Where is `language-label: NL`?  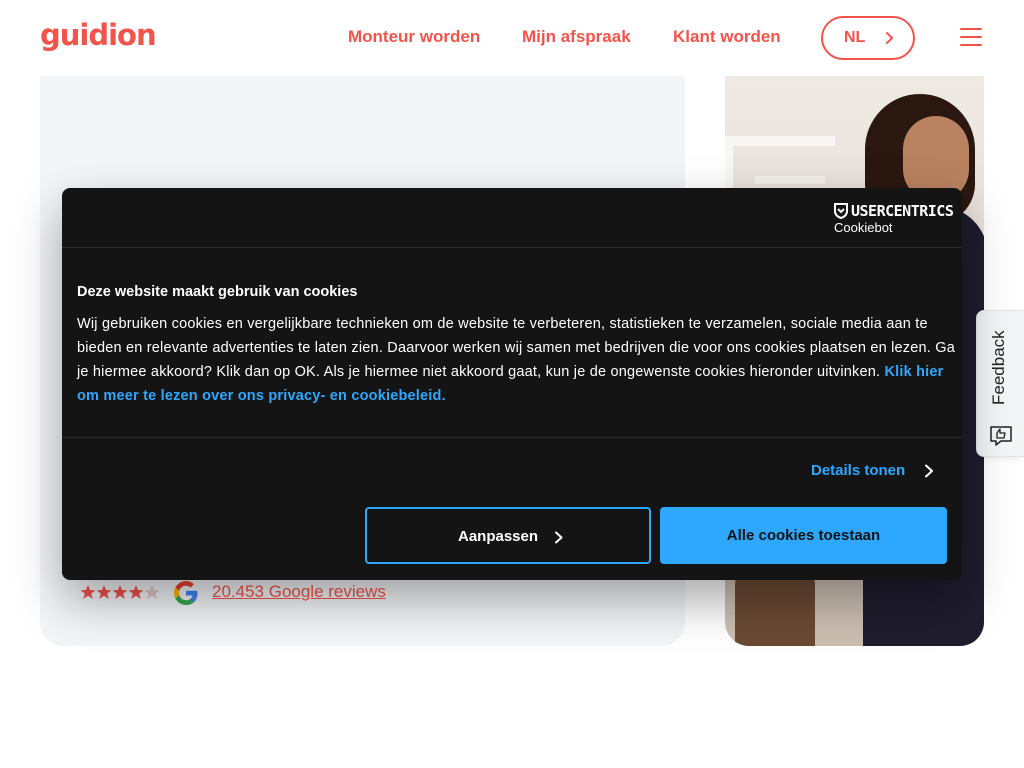
language-label: NL is located at coordinates (855, 37).